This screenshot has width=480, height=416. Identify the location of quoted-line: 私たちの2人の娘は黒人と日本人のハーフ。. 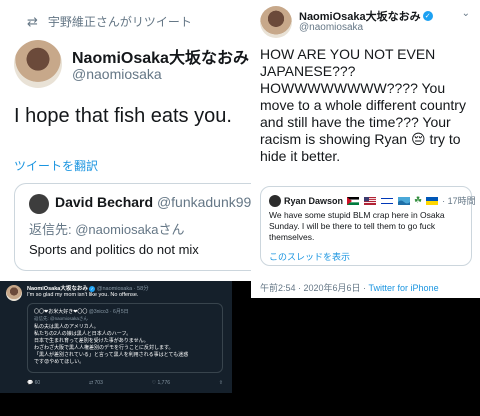
(83, 334).